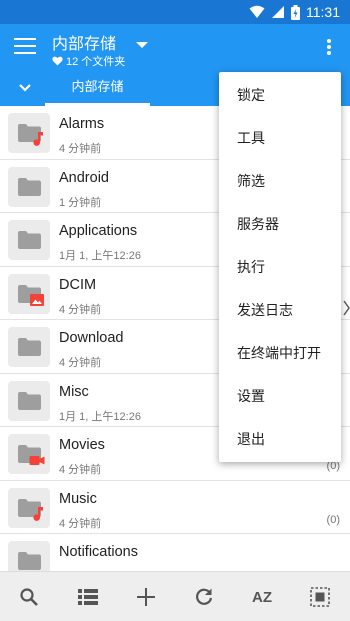 This screenshot has height=621, width=350. I want to click on page-title: 内部存储, so click(84, 42).